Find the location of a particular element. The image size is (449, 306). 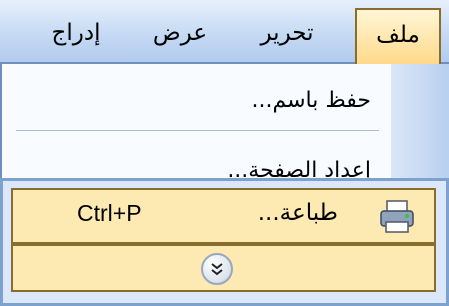

menu-edit: تحرير is located at coordinates (287, 33).